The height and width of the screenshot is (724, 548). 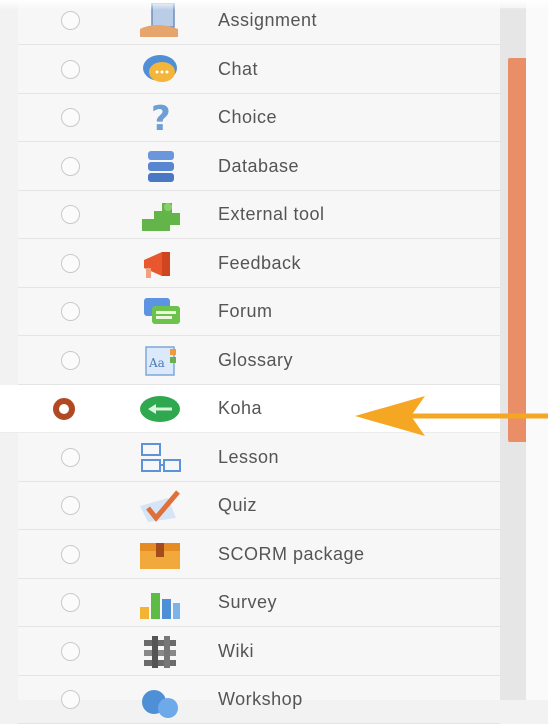 What do you see at coordinates (160, 652) in the screenshot?
I see `wiki-icon` at bounding box center [160, 652].